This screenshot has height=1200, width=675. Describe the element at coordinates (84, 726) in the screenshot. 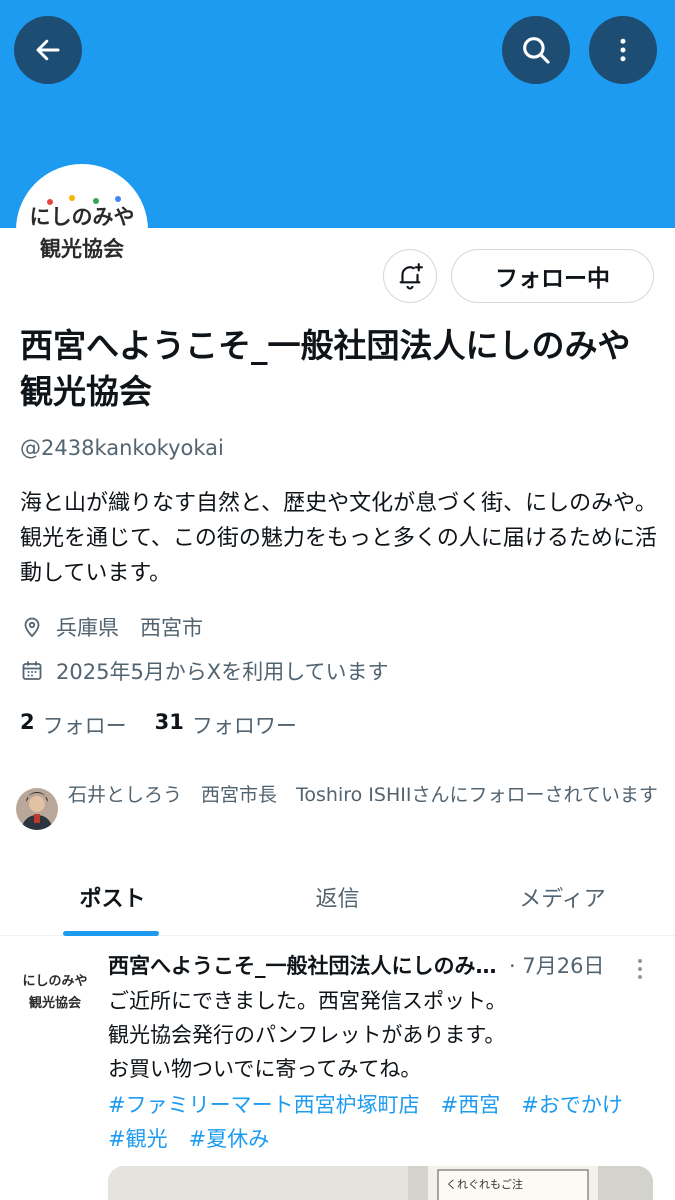

I see `following-label: フォロー` at that location.